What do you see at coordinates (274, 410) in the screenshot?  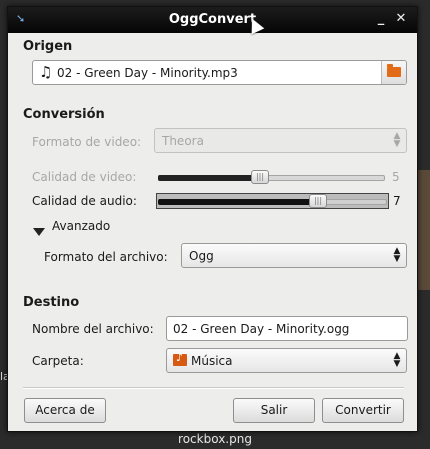 I see `quit-button: Salir` at bounding box center [274, 410].